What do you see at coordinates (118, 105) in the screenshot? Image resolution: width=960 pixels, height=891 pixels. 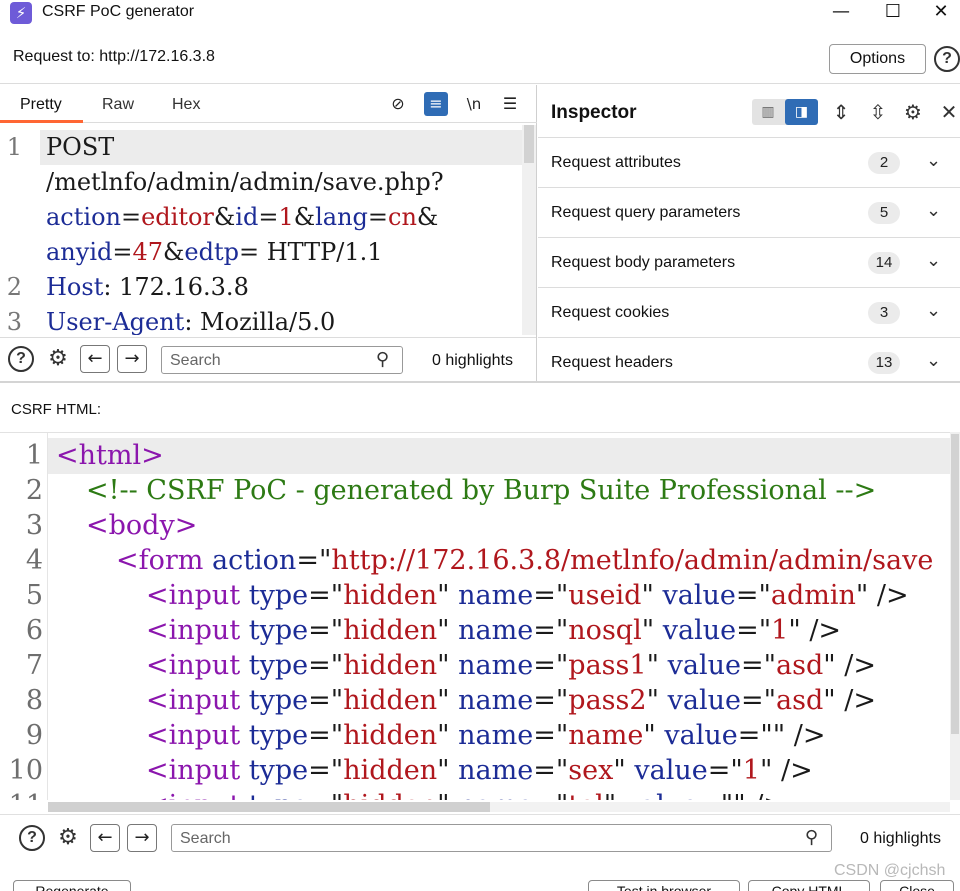 I see `tab-raw: Raw` at bounding box center [118, 105].